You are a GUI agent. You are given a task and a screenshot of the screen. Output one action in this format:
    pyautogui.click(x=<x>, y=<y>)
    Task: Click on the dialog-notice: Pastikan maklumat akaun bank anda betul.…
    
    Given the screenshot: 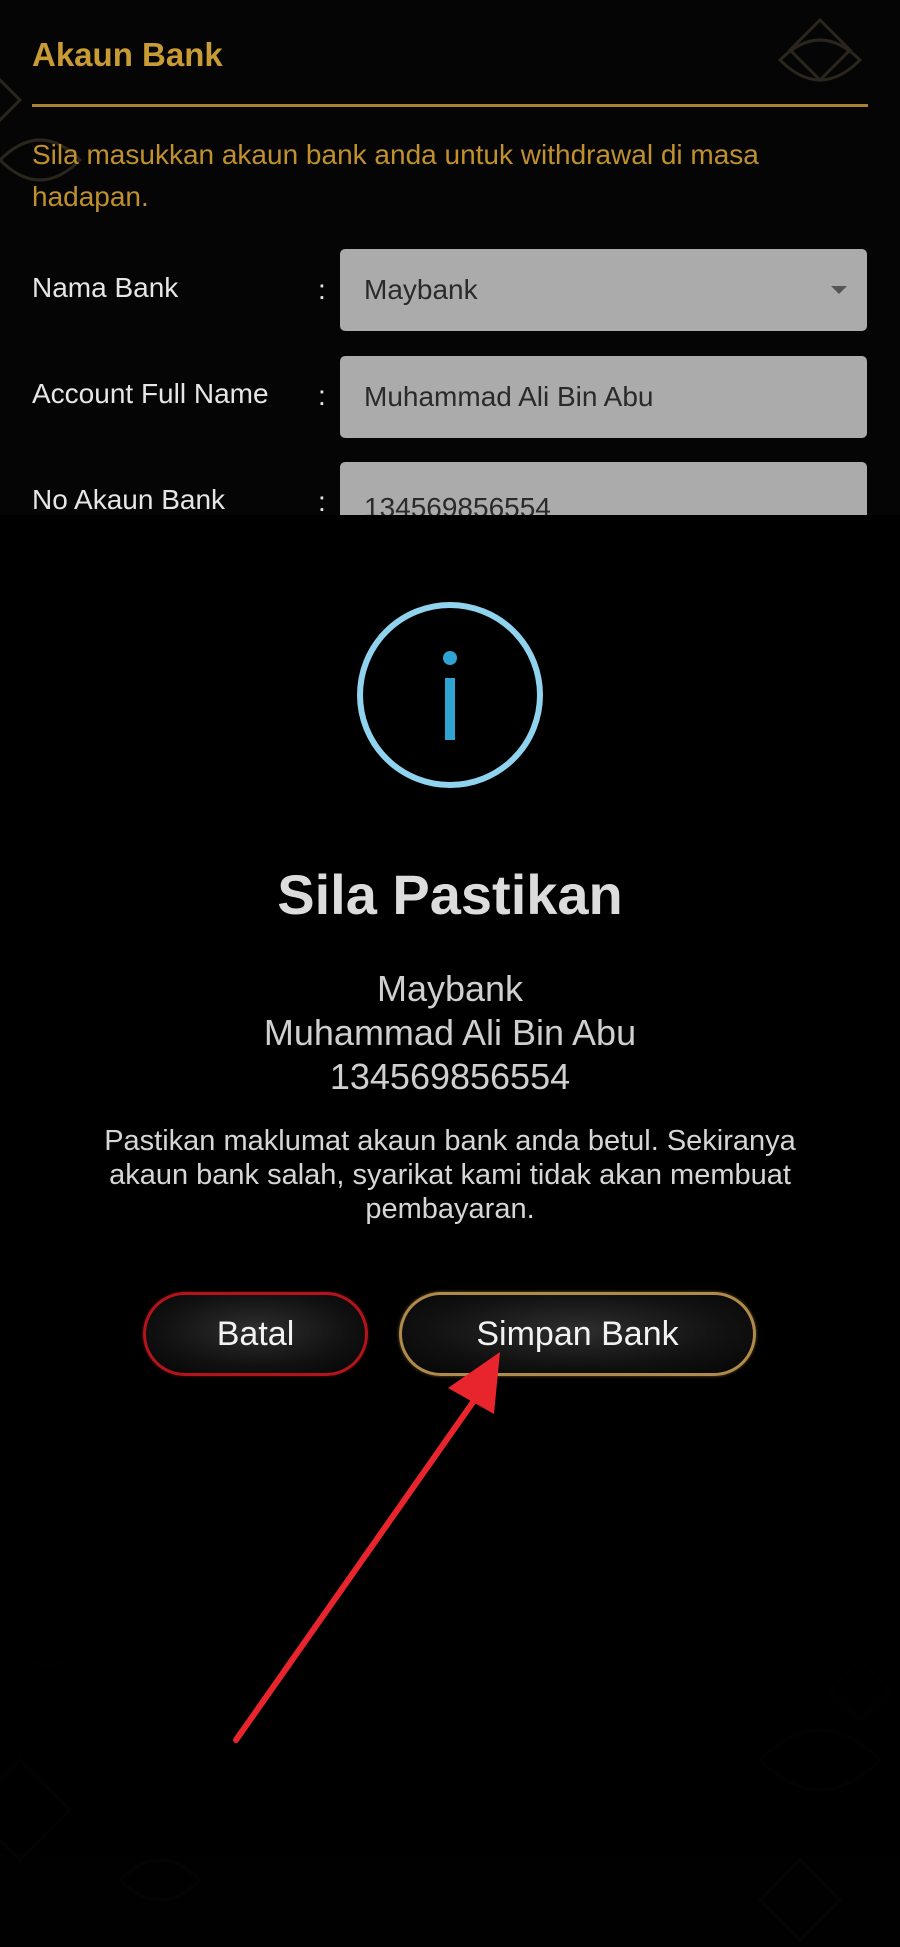 What is the action you would take?
    pyautogui.click(x=450, y=1175)
    